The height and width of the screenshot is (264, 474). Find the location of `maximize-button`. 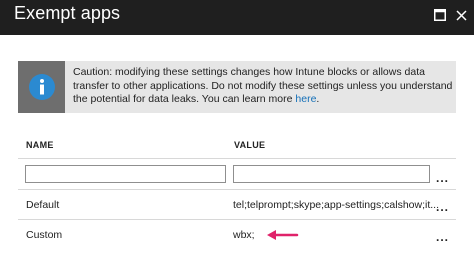

maximize-button is located at coordinates (440, 15).